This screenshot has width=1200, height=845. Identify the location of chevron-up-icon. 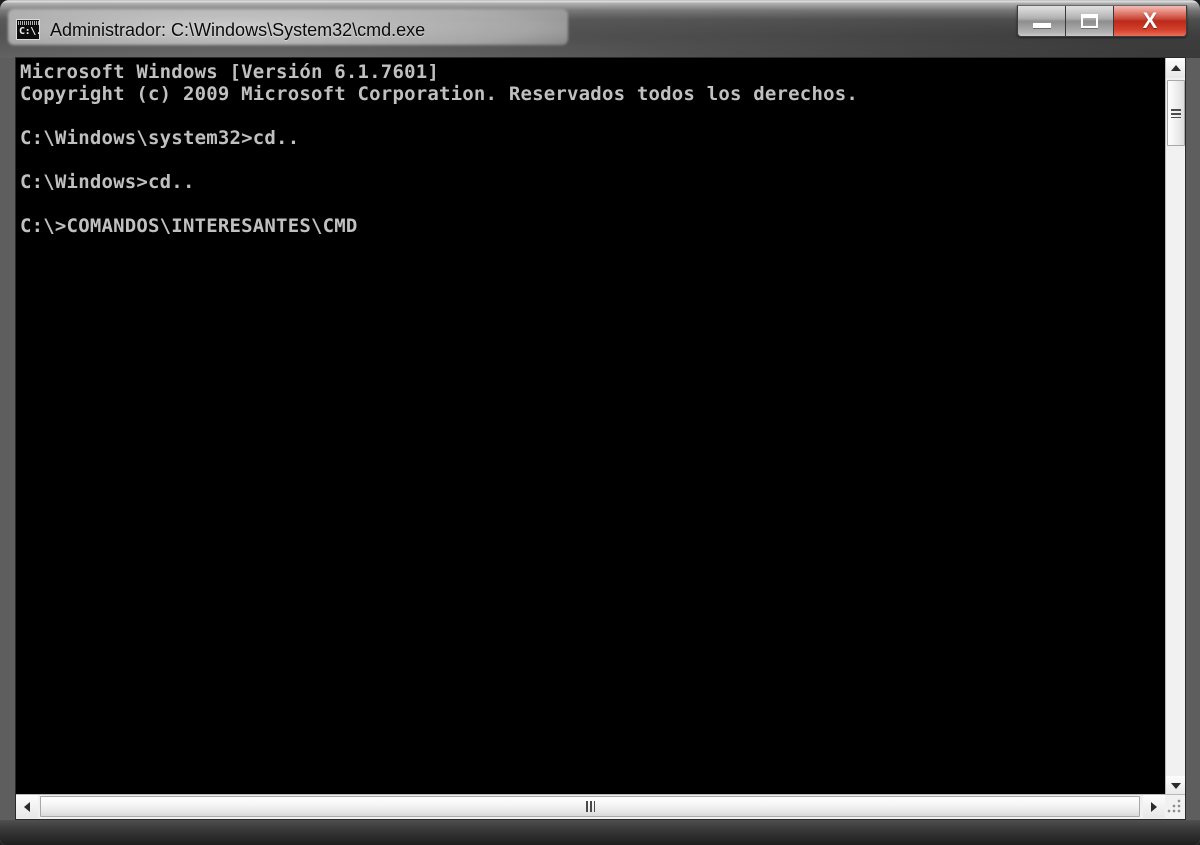
(1176, 68).